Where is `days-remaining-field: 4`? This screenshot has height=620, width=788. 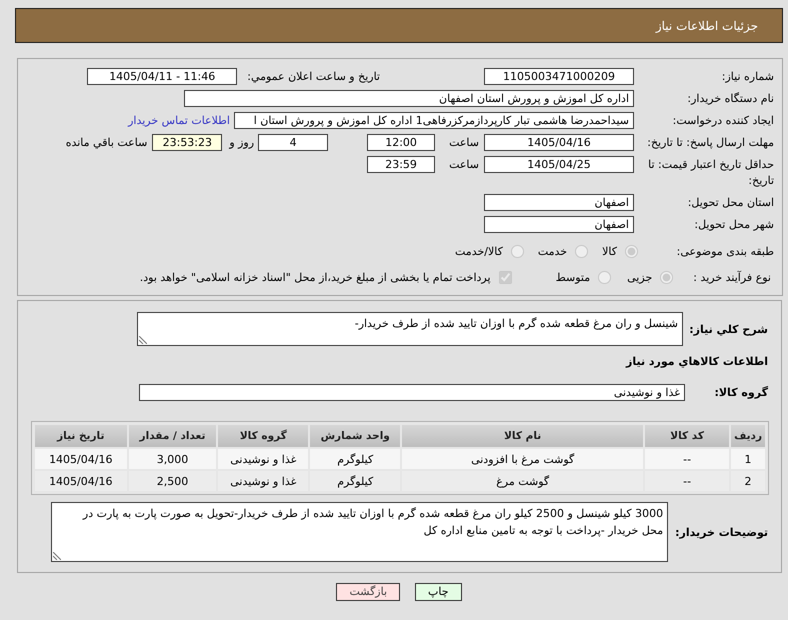
days-remaining-field: 4 is located at coordinates (293, 142).